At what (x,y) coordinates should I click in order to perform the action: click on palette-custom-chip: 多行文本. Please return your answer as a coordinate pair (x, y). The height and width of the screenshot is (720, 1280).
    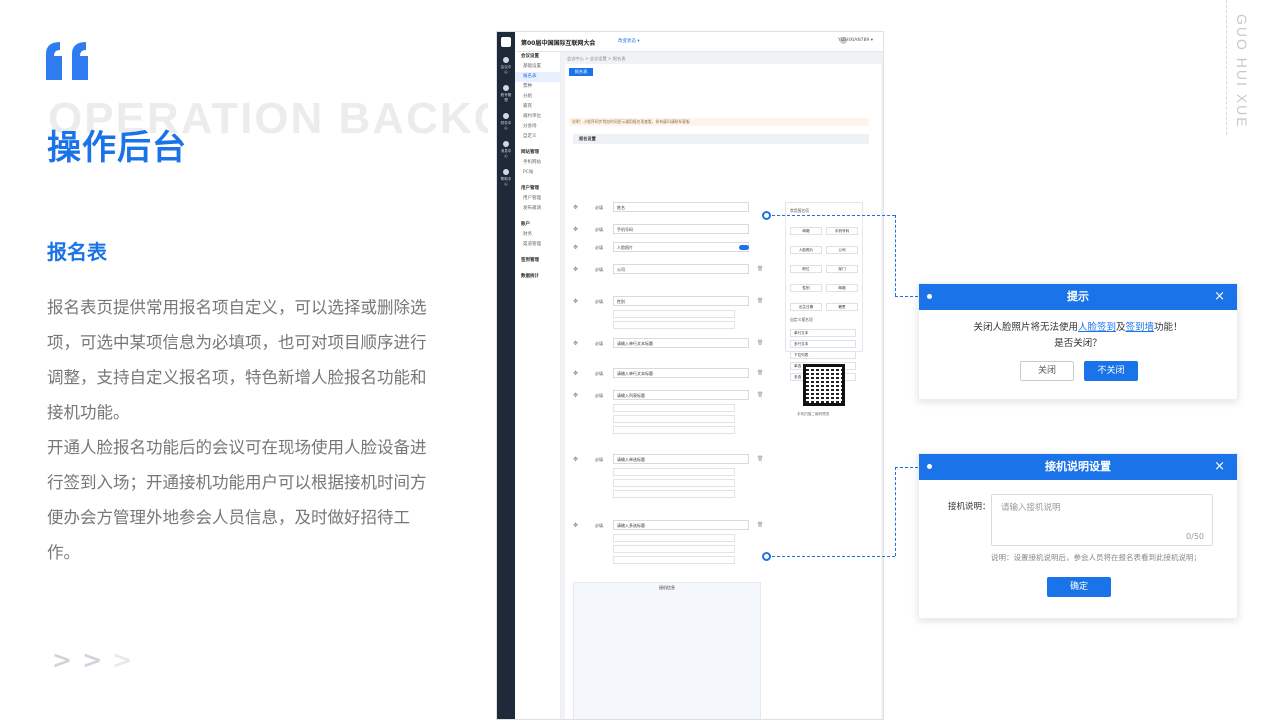
    Looking at the image, I should click on (823, 344).